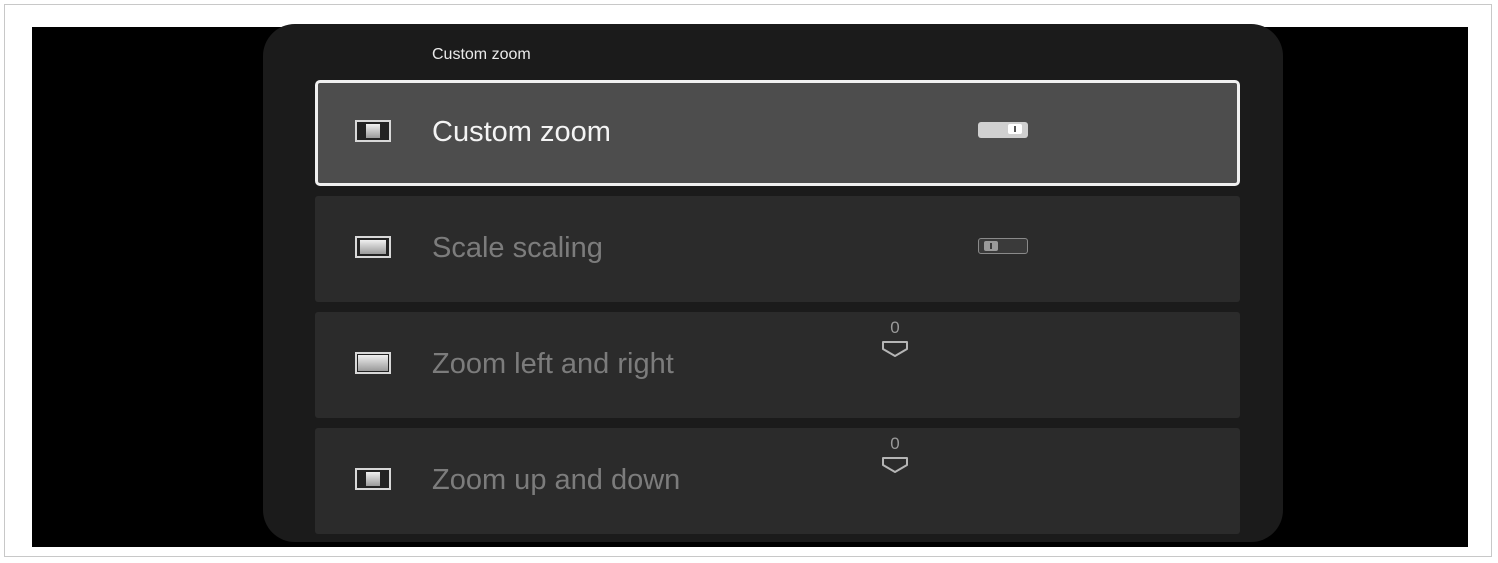 Image resolution: width=1498 pixels, height=563 pixels. Describe the element at coordinates (777, 365) in the screenshot. I see `menu-item-zoom-left-right: Zoom left and right 0` at that location.